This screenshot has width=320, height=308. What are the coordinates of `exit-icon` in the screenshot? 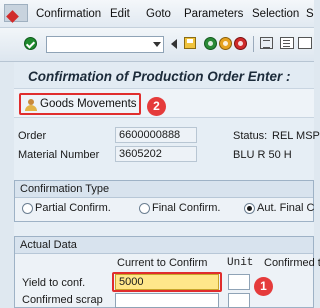 It's located at (210, 43).